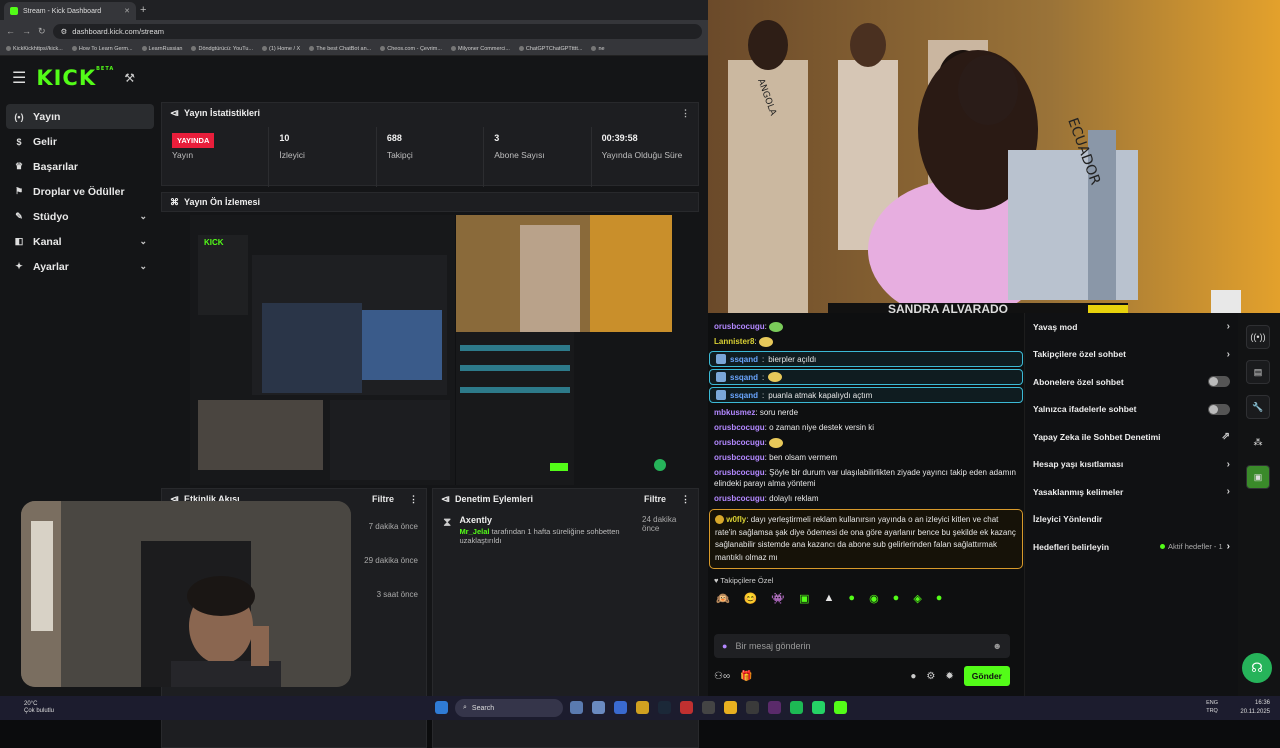  What do you see at coordinates (840, 707) in the screenshot?
I see `kick-taskbar-icon` at bounding box center [840, 707].